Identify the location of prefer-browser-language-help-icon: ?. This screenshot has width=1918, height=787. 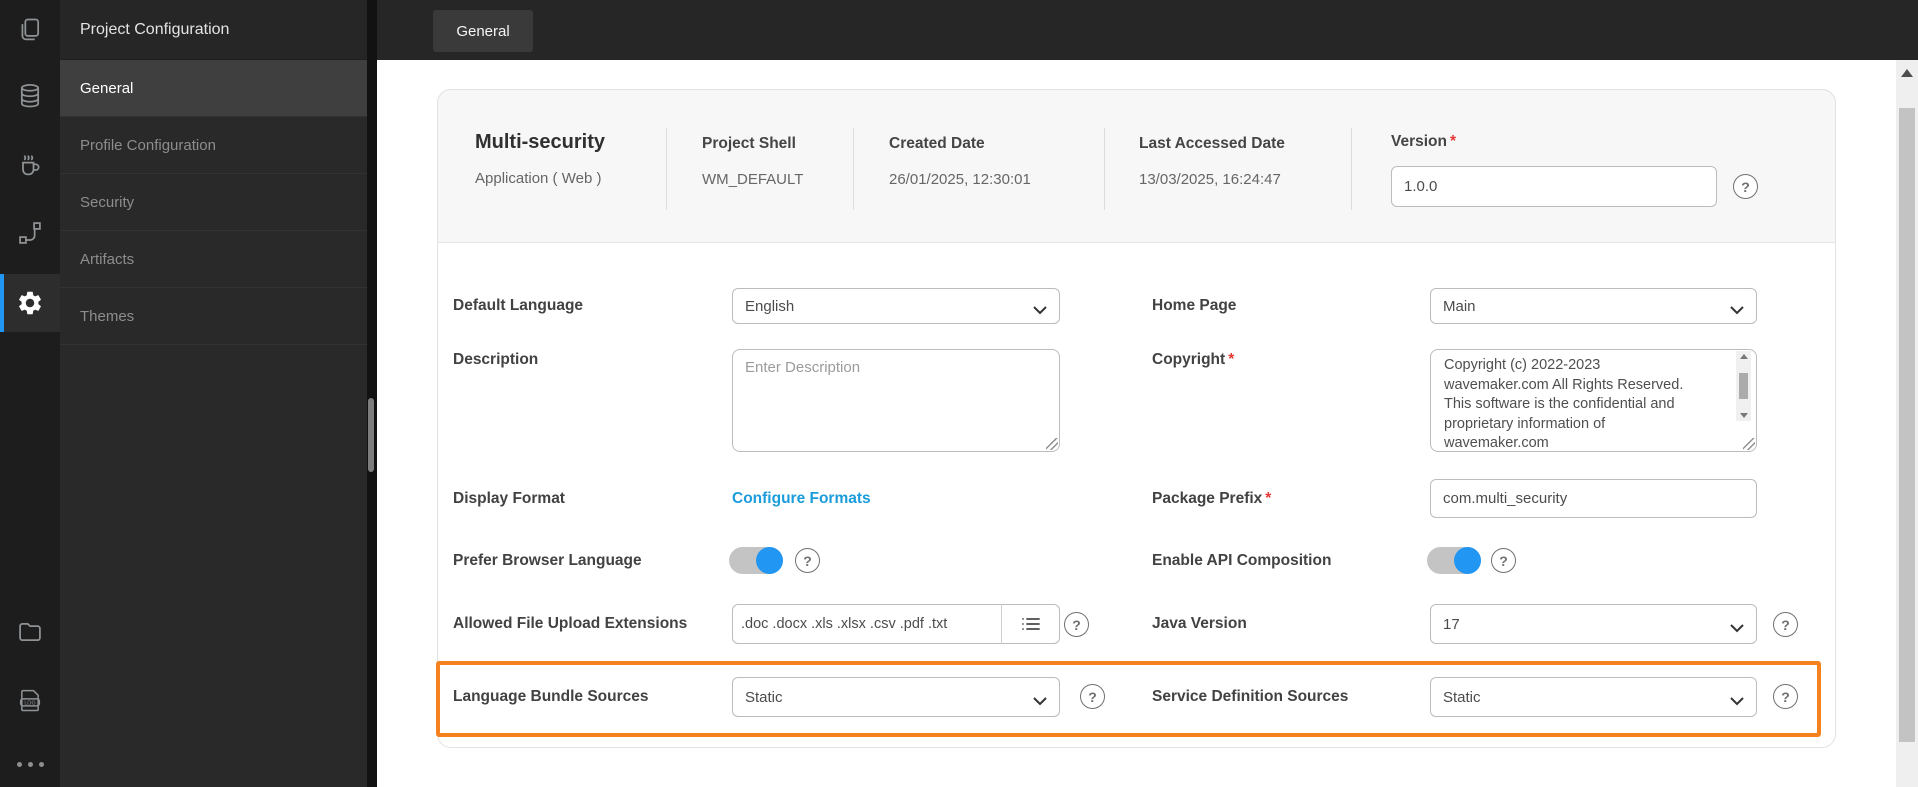
(807, 560).